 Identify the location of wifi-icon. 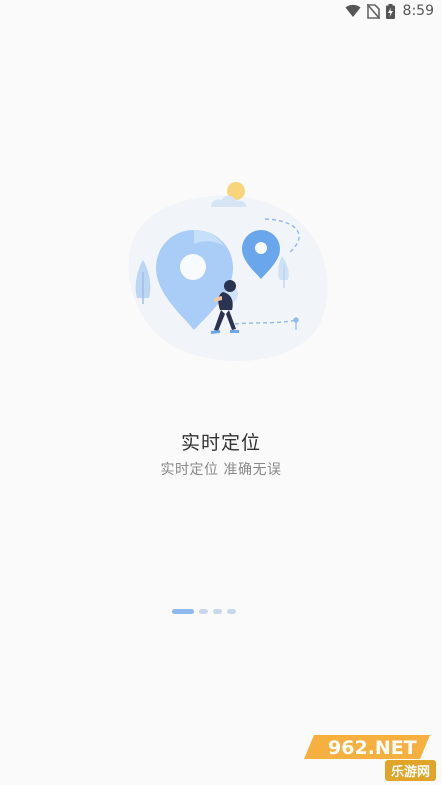
(353, 11).